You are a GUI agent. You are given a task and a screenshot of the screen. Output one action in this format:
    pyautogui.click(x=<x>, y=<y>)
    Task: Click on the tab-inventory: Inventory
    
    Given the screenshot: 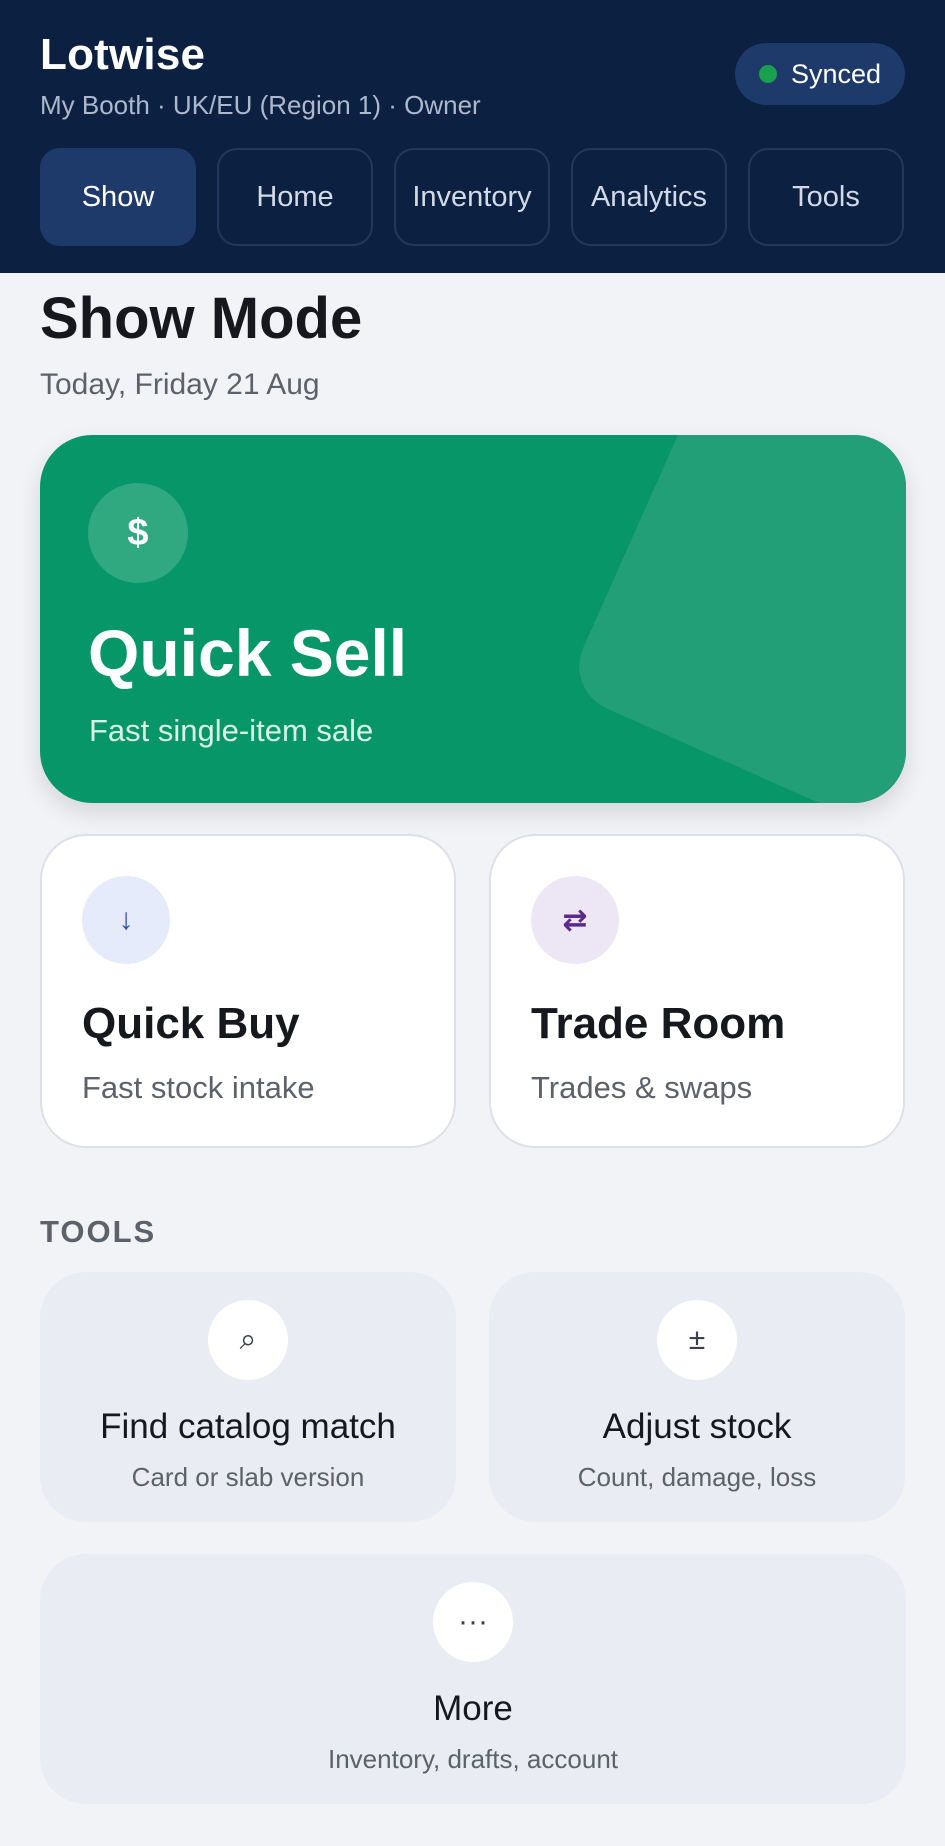 What is the action you would take?
    pyautogui.click(x=472, y=197)
    